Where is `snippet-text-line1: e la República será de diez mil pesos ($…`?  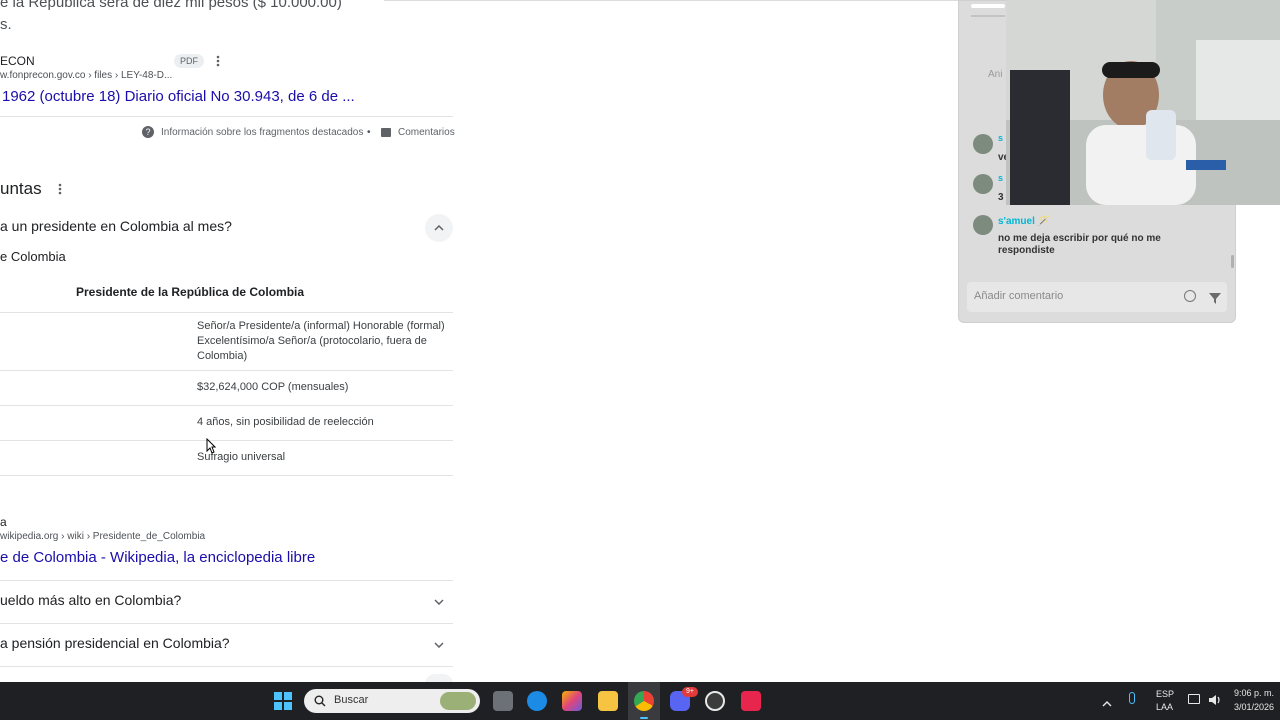 snippet-text-line1: e la República será de diez mil pesos ($… is located at coordinates (171, 5).